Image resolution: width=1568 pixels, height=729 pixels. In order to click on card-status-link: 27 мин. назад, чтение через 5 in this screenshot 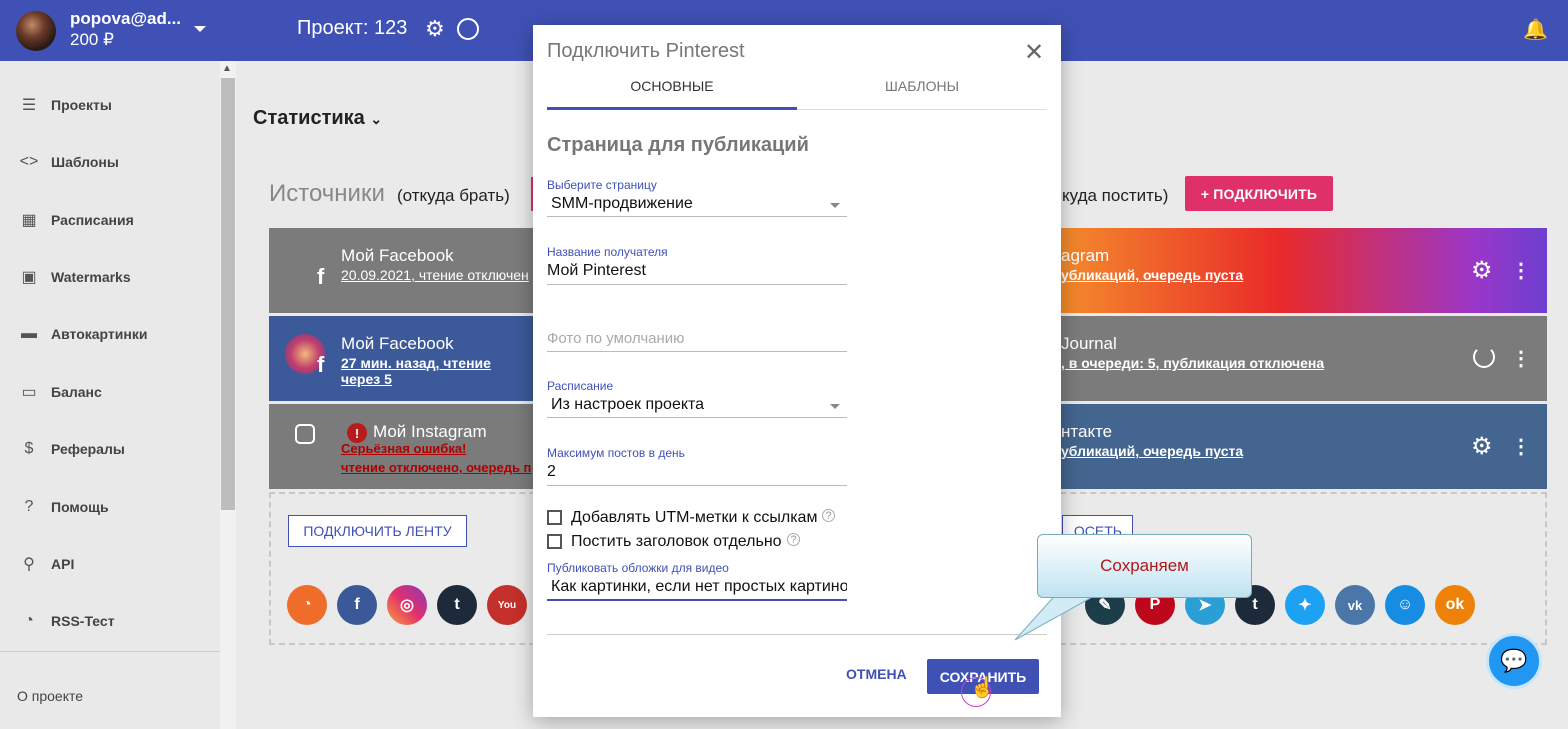, I will do `click(437, 371)`.